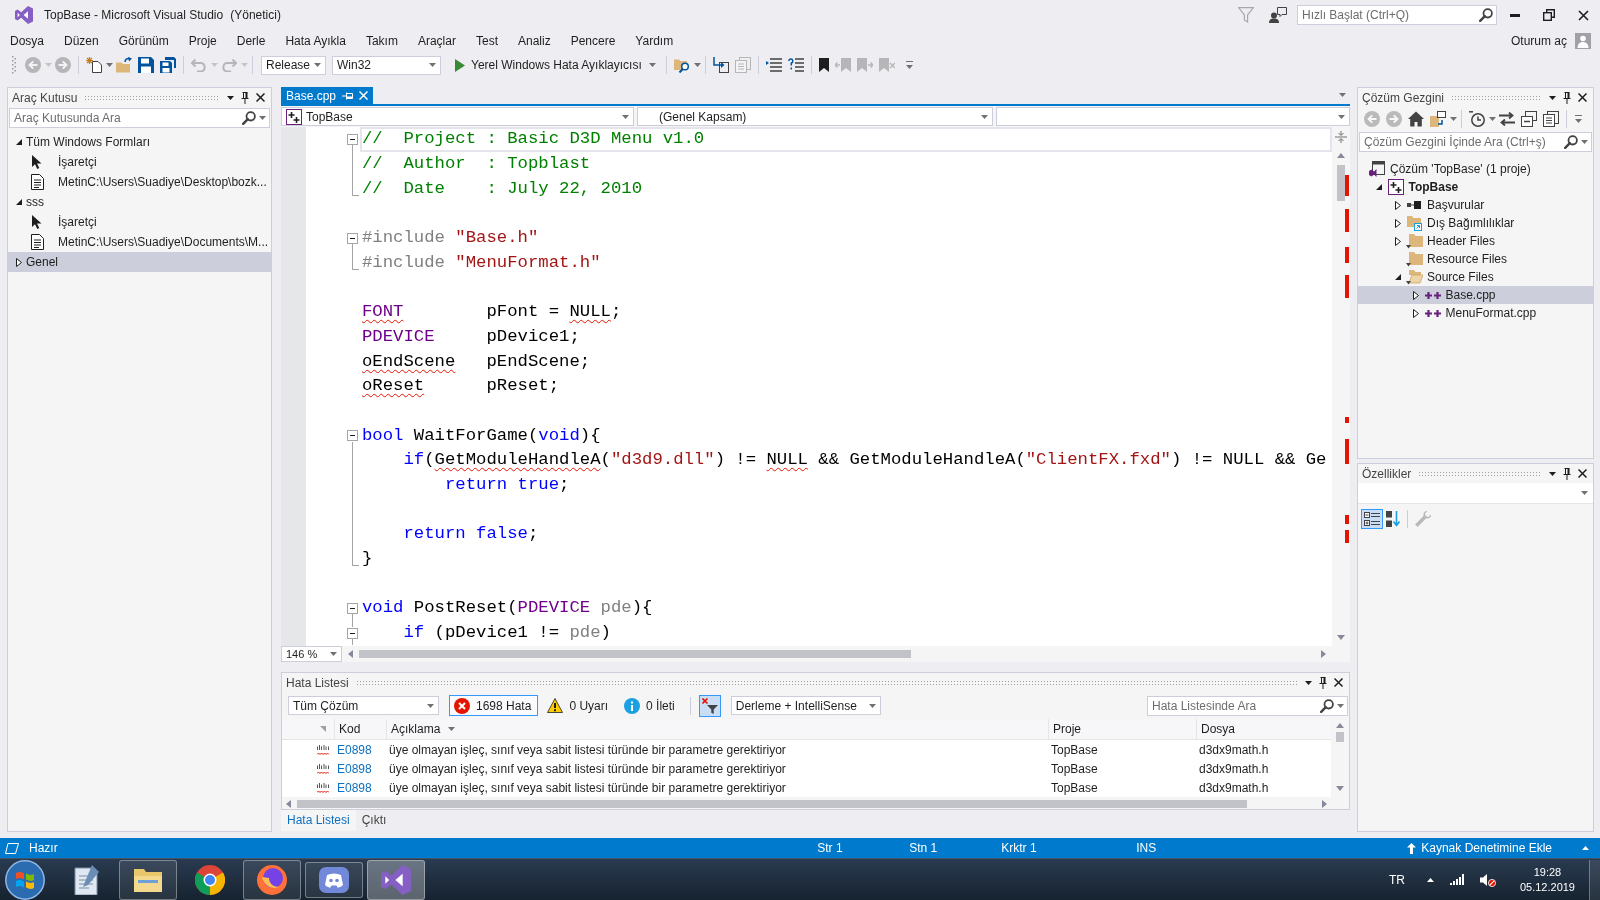 This screenshot has width=1600, height=900. I want to click on tree-item: Resource Files, so click(1475, 259).